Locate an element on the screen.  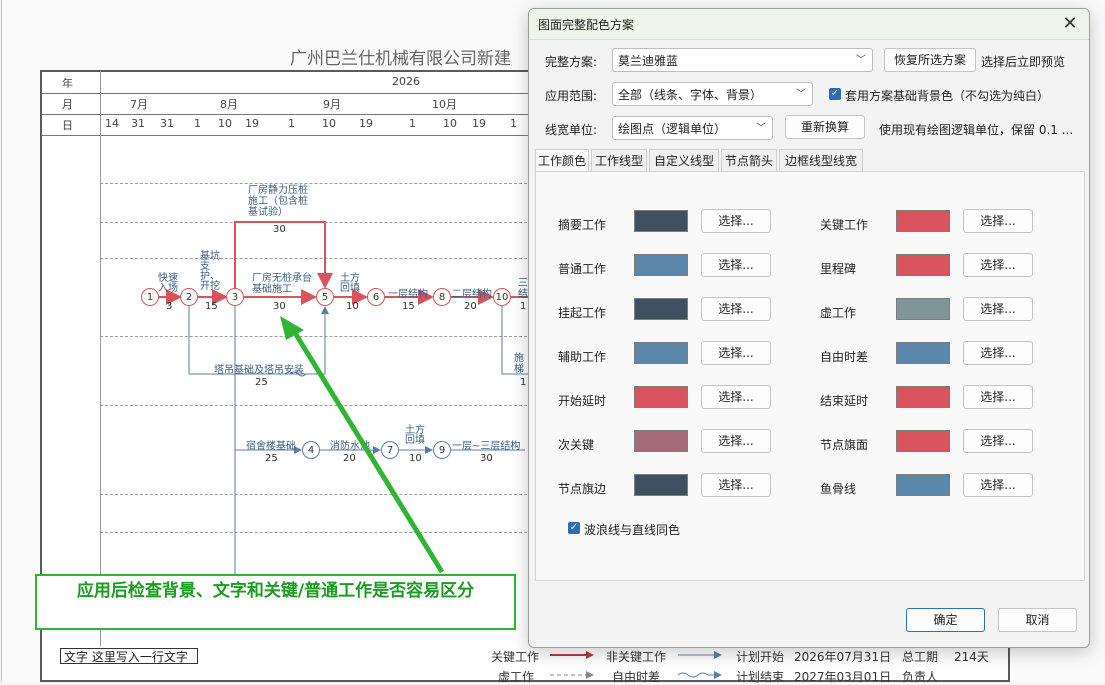
tab-node-arrow: 节点箭头 is located at coordinates (749, 160).